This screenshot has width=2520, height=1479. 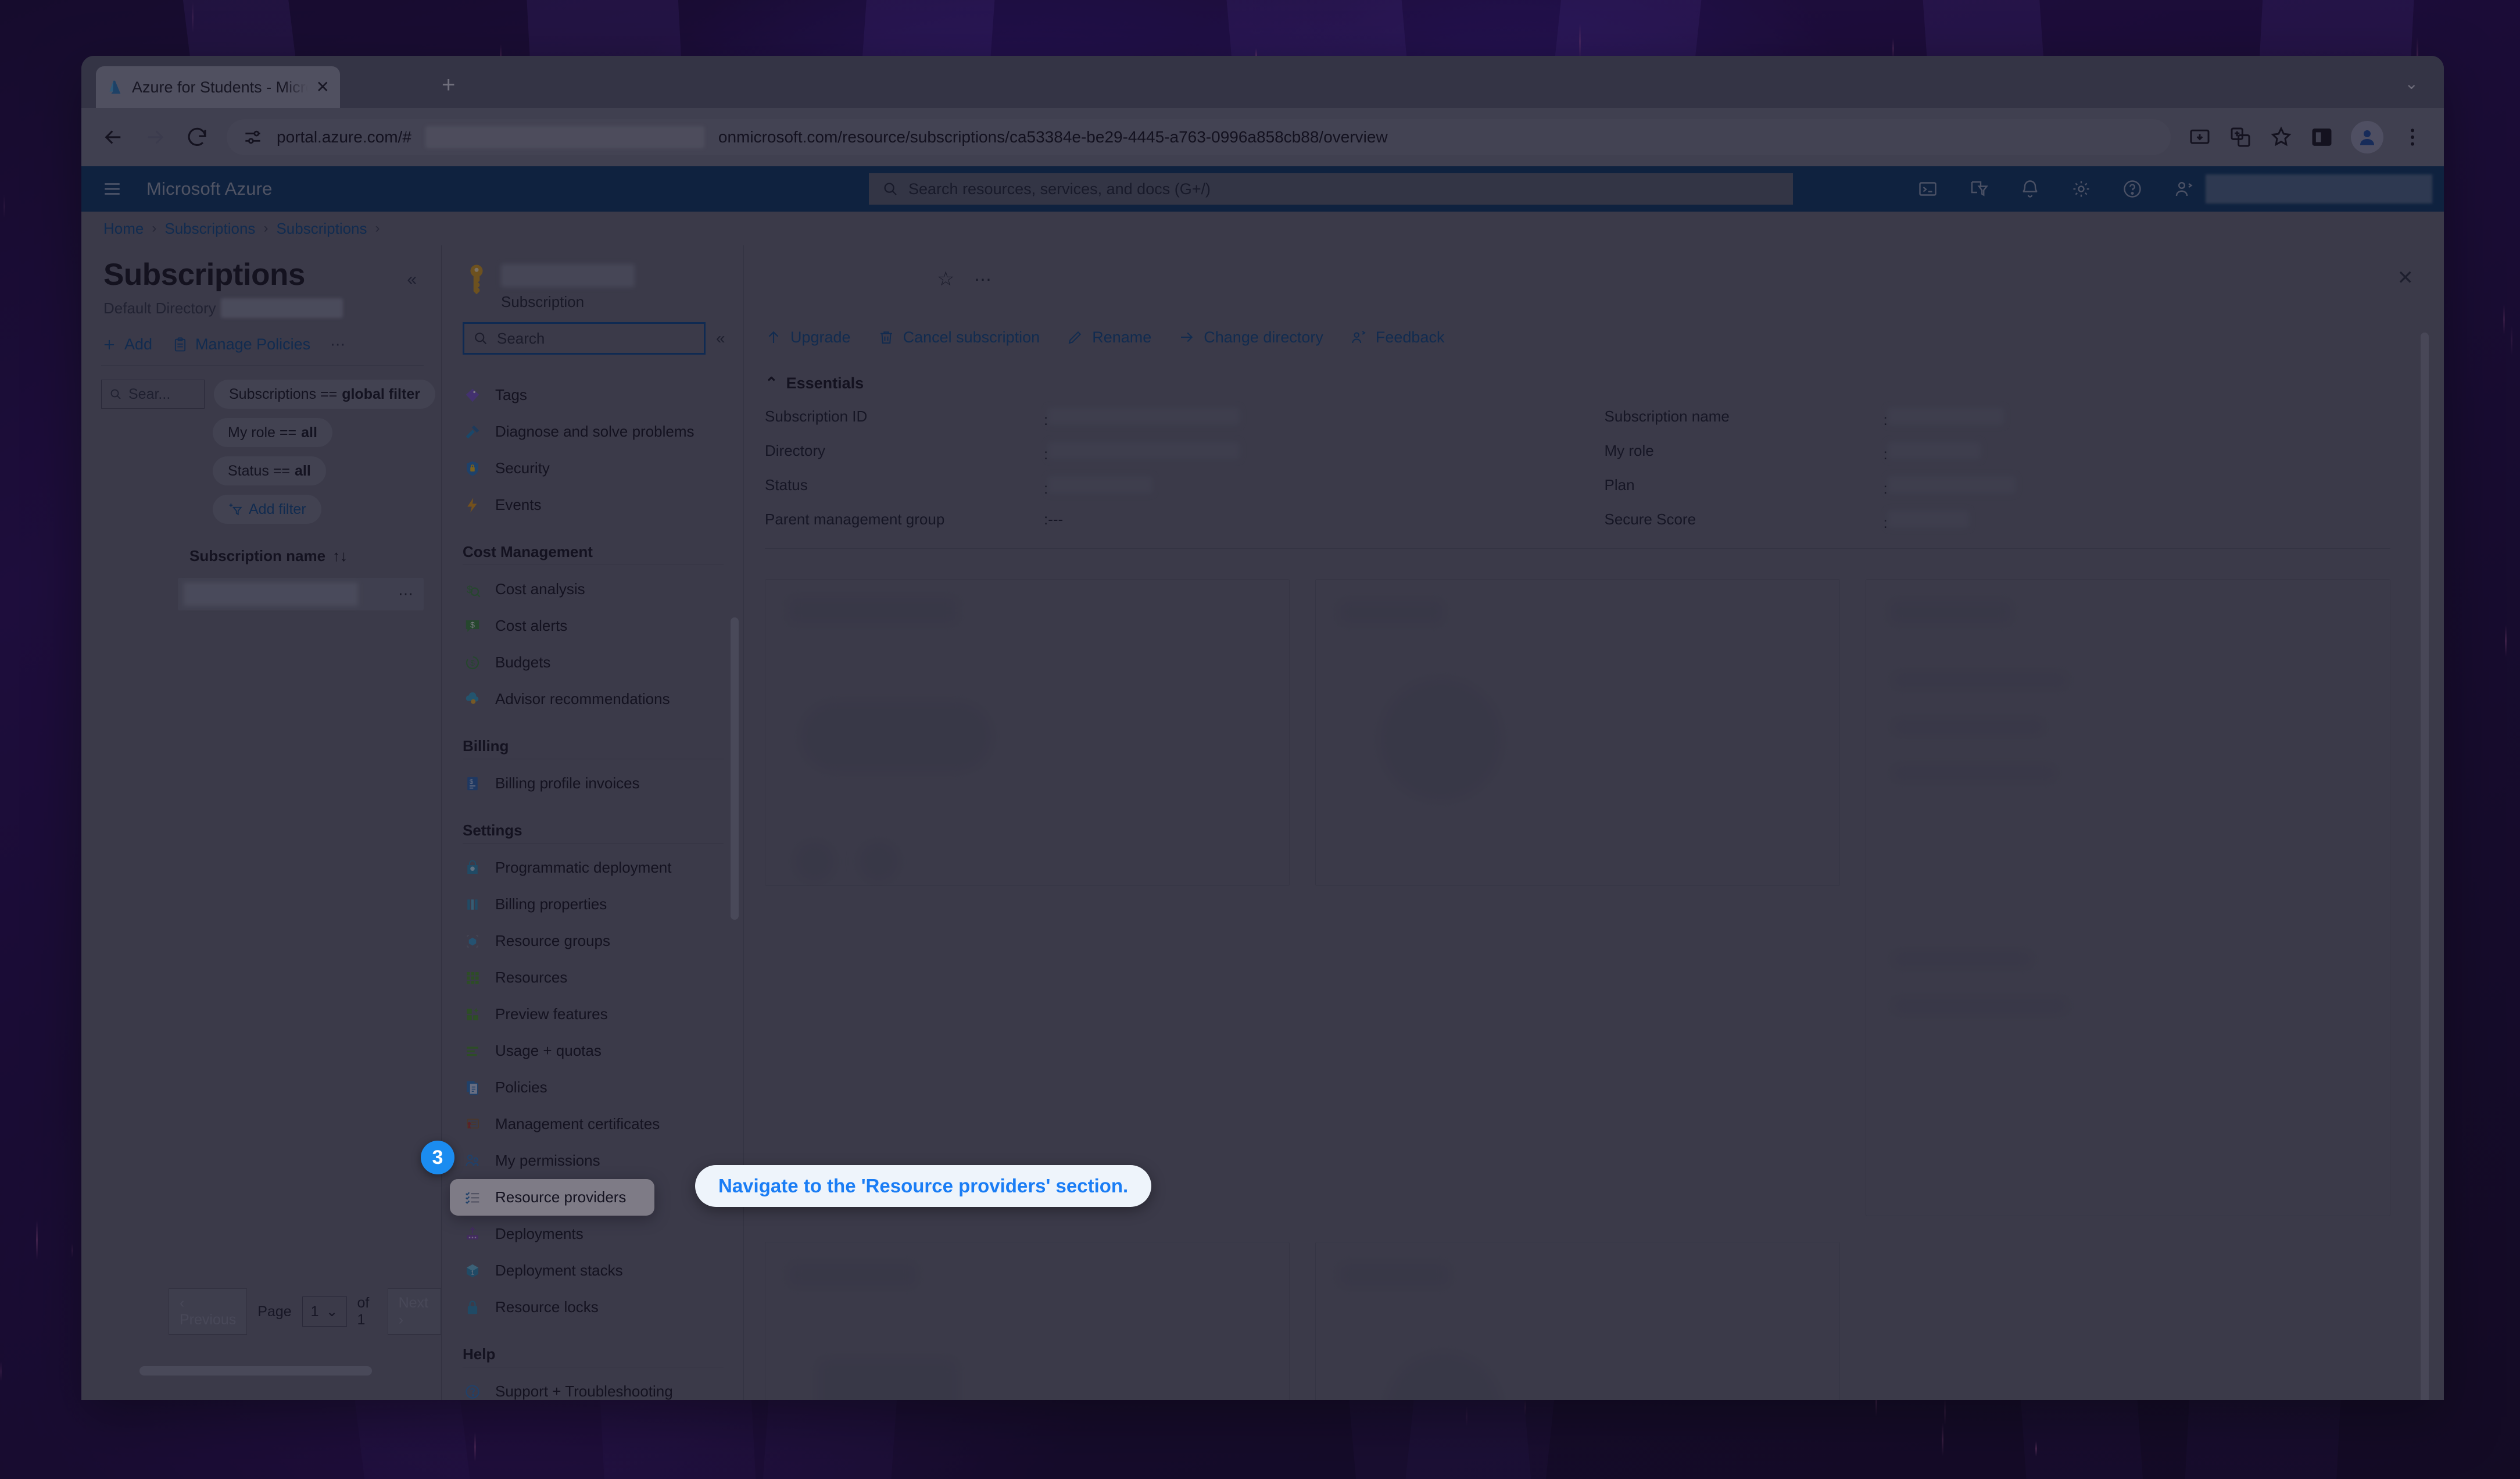 What do you see at coordinates (472, 1088) in the screenshot?
I see `policies-icon` at bounding box center [472, 1088].